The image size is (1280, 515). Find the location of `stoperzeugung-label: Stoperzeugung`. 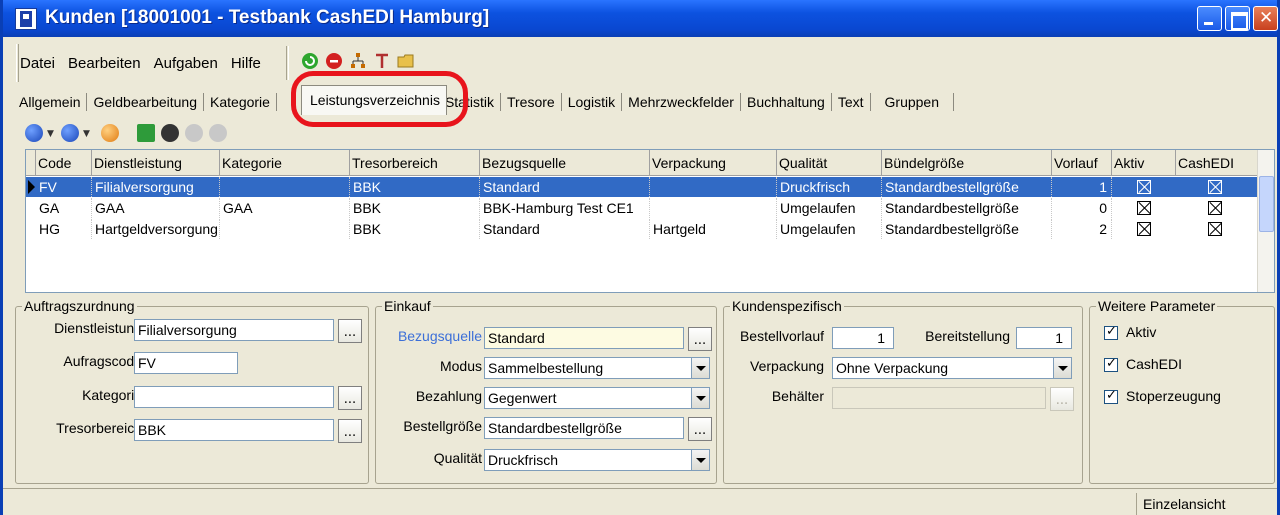

stoperzeugung-label: Stoperzeugung is located at coordinates (1173, 396).